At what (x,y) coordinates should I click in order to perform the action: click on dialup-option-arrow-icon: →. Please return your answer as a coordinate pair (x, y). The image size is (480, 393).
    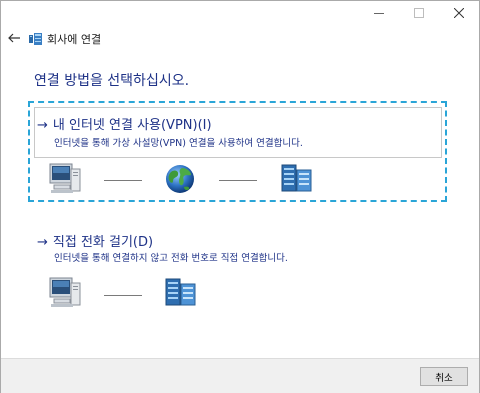
    Looking at the image, I should click on (42, 242).